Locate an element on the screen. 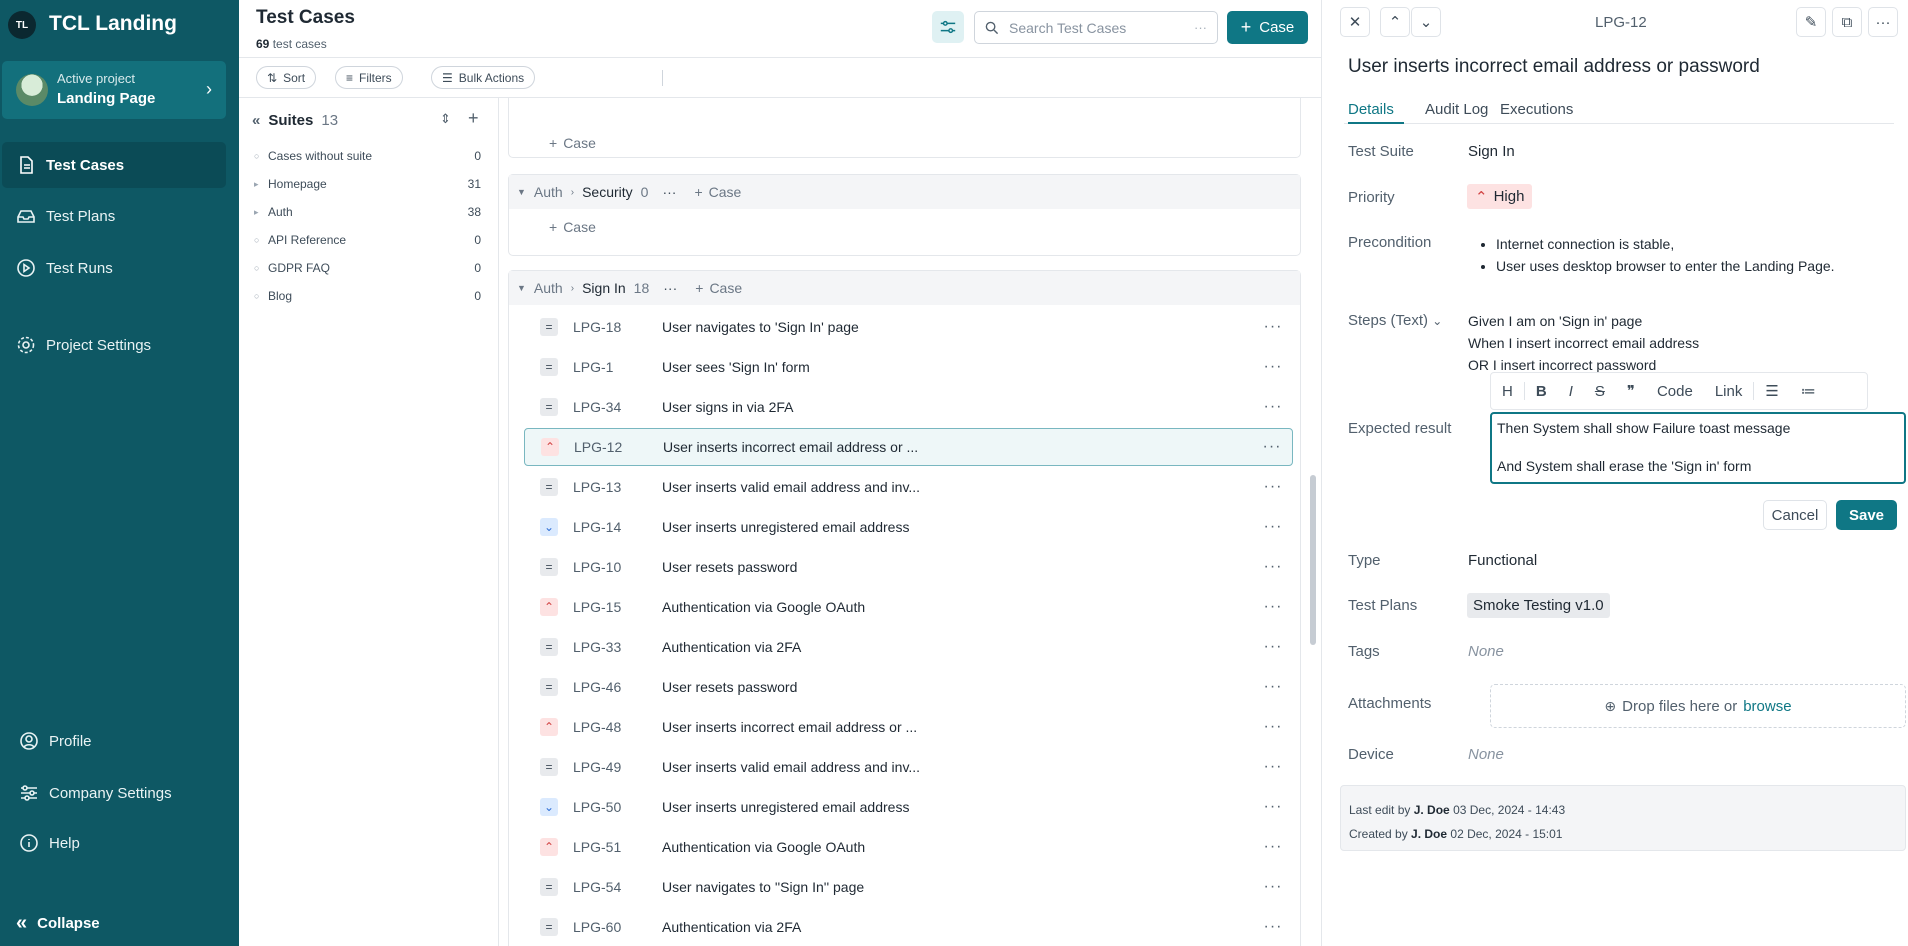  add-case-button: + Case is located at coordinates (1267, 27).